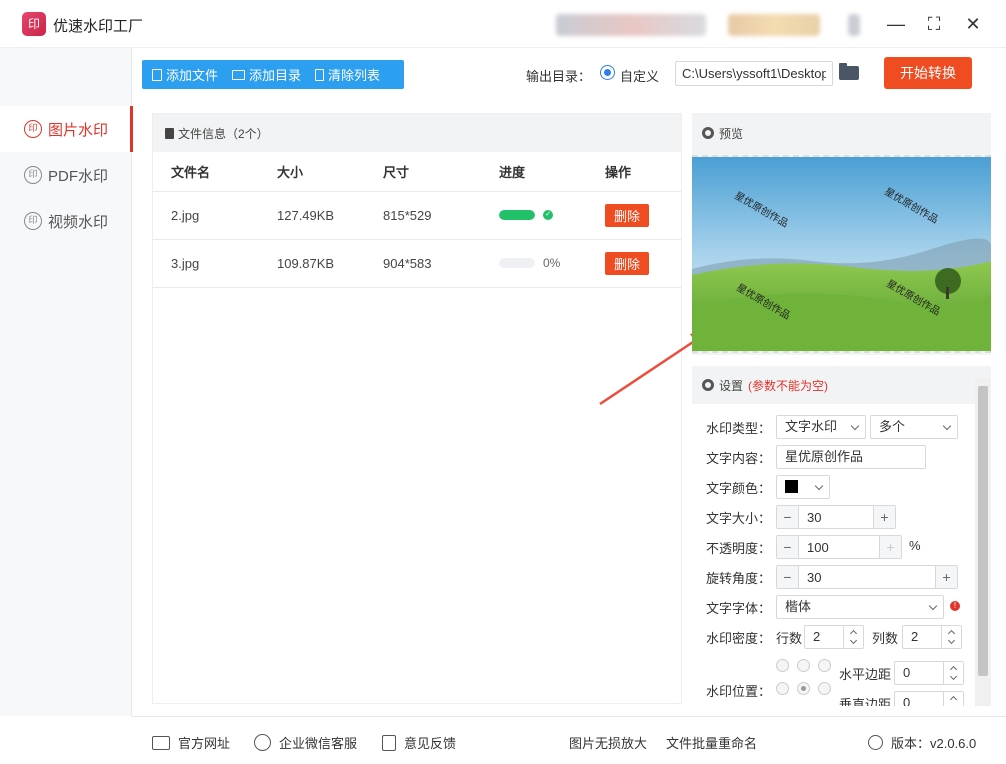 The width and height of the screenshot is (1006, 764). Describe the element at coordinates (305, 742) in the screenshot. I see `wechat-support-link: 企业微信客服` at that location.